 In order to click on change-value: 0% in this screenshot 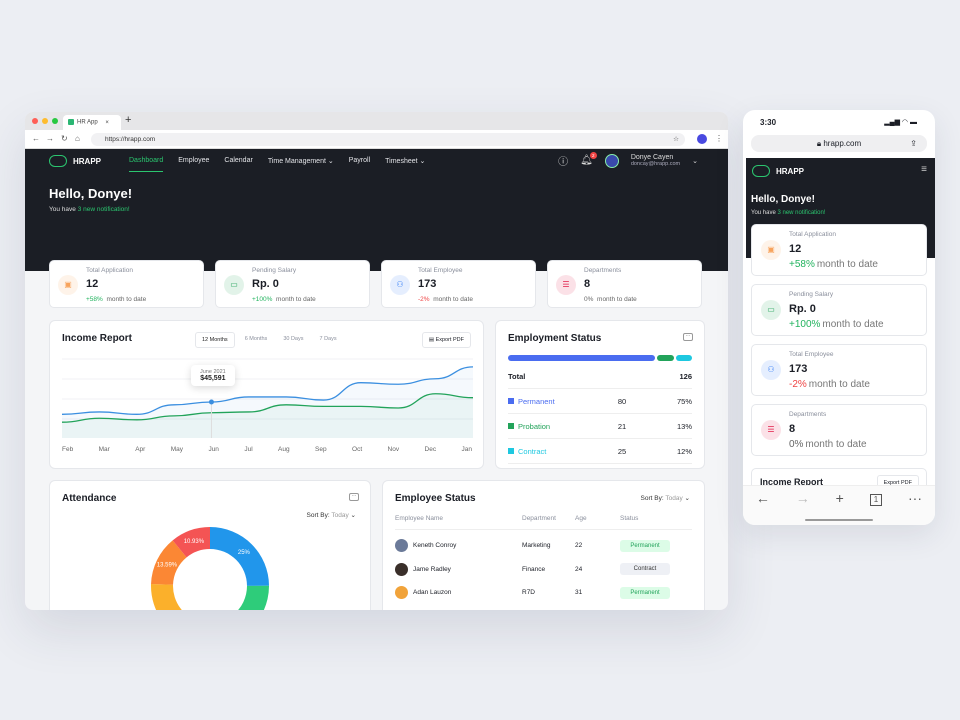, I will do `click(796, 444)`.